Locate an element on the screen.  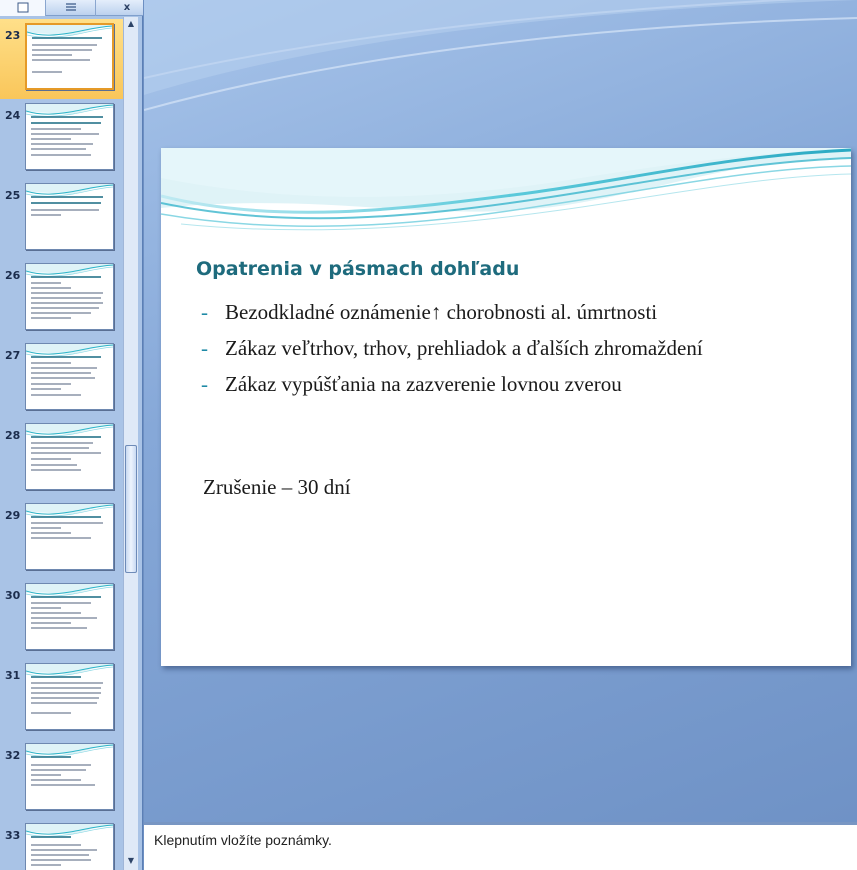
slides-icon is located at coordinates (22, 7).